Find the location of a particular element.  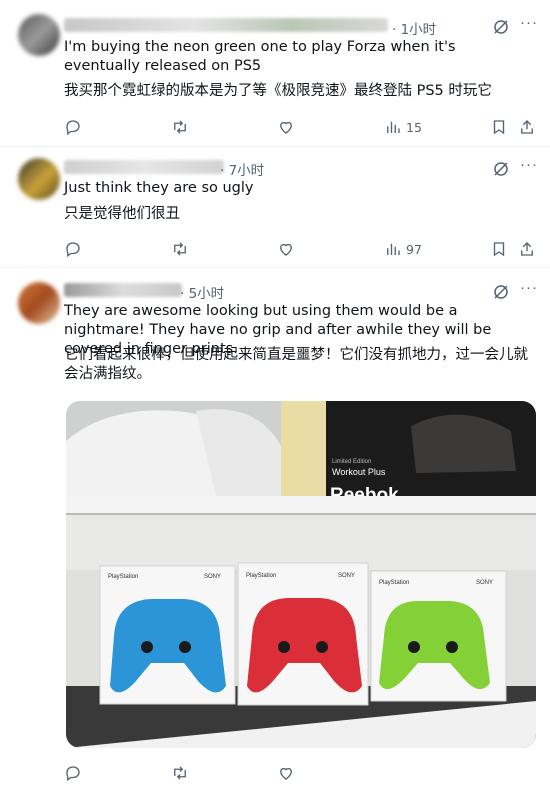

timestamp: · 1小时 is located at coordinates (414, 28).